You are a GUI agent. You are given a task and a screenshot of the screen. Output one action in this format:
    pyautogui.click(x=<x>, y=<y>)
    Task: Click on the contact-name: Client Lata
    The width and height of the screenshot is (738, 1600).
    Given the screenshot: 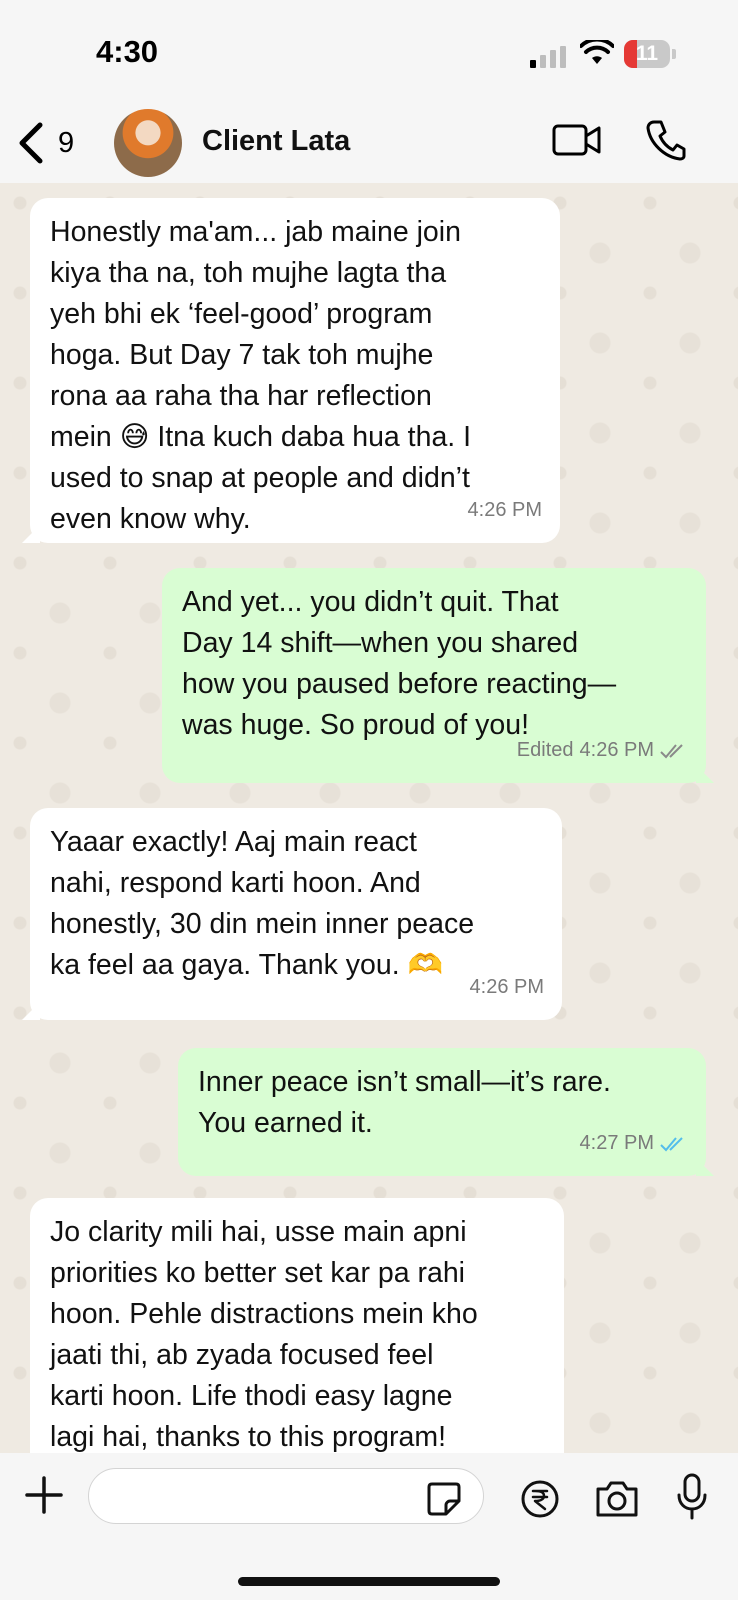 What is the action you would take?
    pyautogui.click(x=276, y=141)
    